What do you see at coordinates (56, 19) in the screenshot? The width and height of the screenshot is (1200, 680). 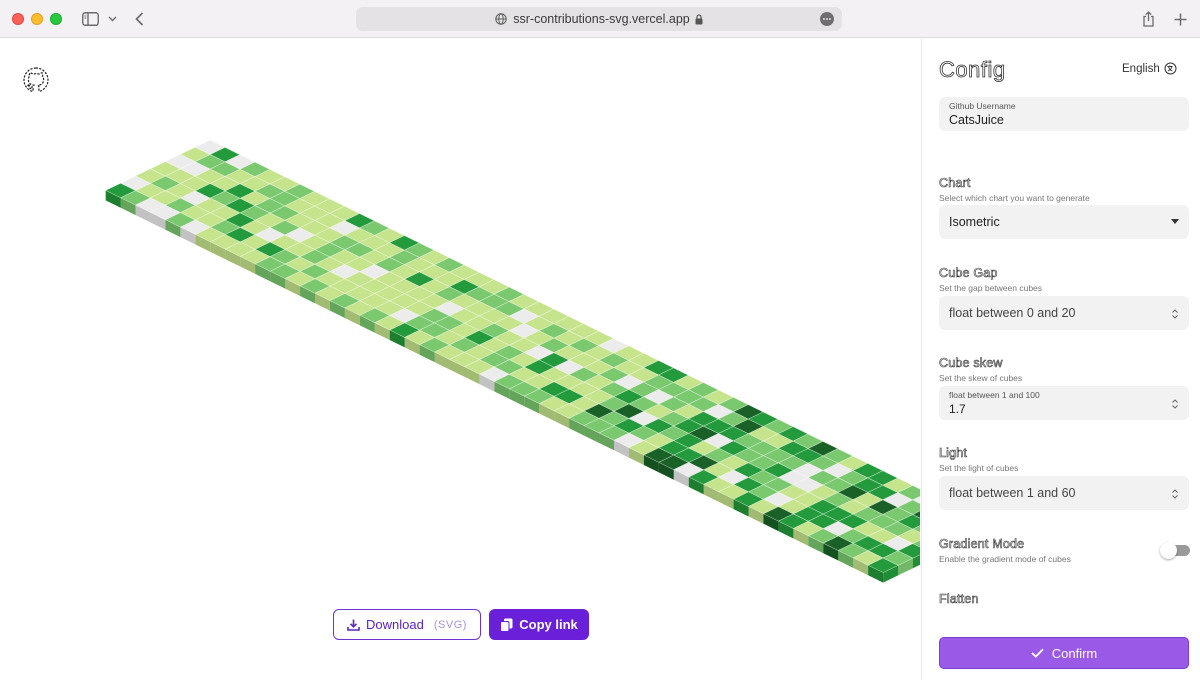 I see `zoom-window-button` at bounding box center [56, 19].